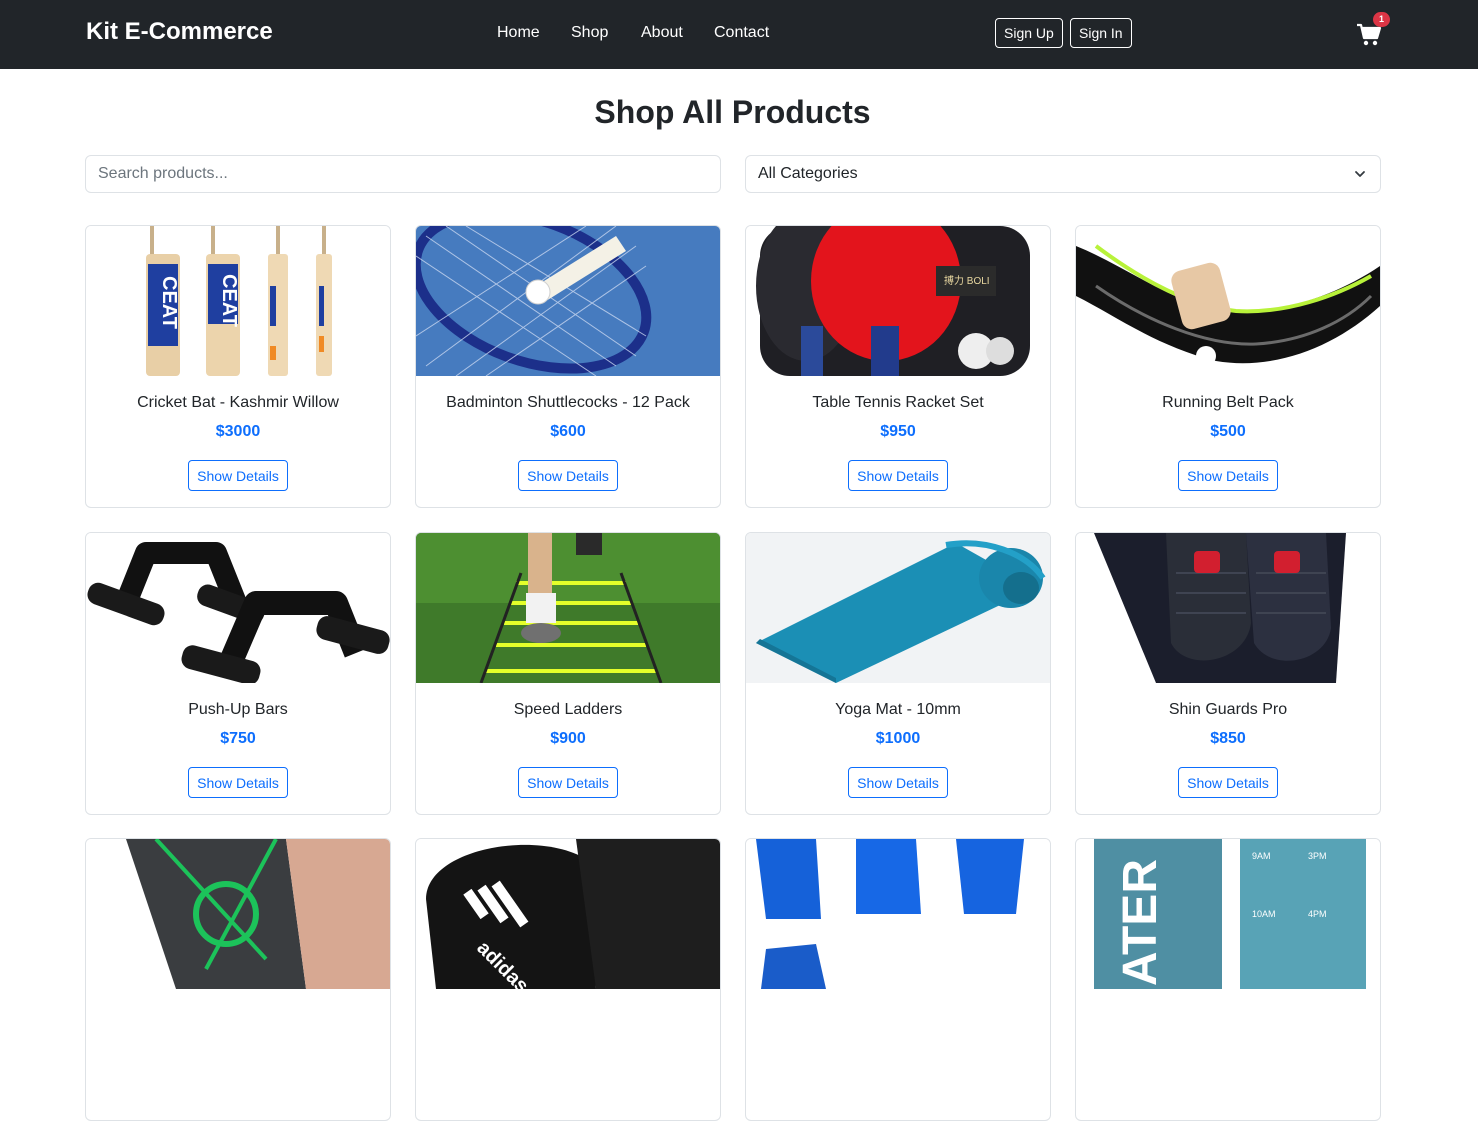 Image resolution: width=1478 pixels, height=1121 pixels. I want to click on svg-text: ATER, so click(1140, 922).